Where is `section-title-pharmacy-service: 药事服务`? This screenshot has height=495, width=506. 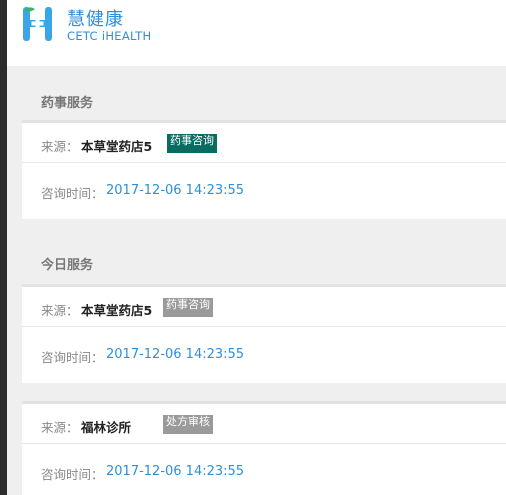 section-title-pharmacy-service: 药事服务 is located at coordinates (67, 103).